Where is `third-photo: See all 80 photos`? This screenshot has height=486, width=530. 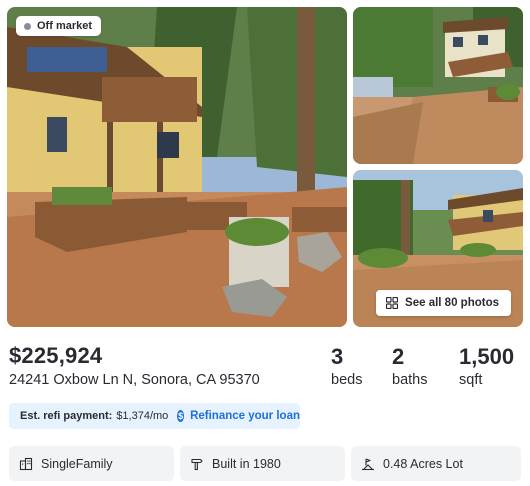 third-photo: See all 80 photos is located at coordinates (438, 248).